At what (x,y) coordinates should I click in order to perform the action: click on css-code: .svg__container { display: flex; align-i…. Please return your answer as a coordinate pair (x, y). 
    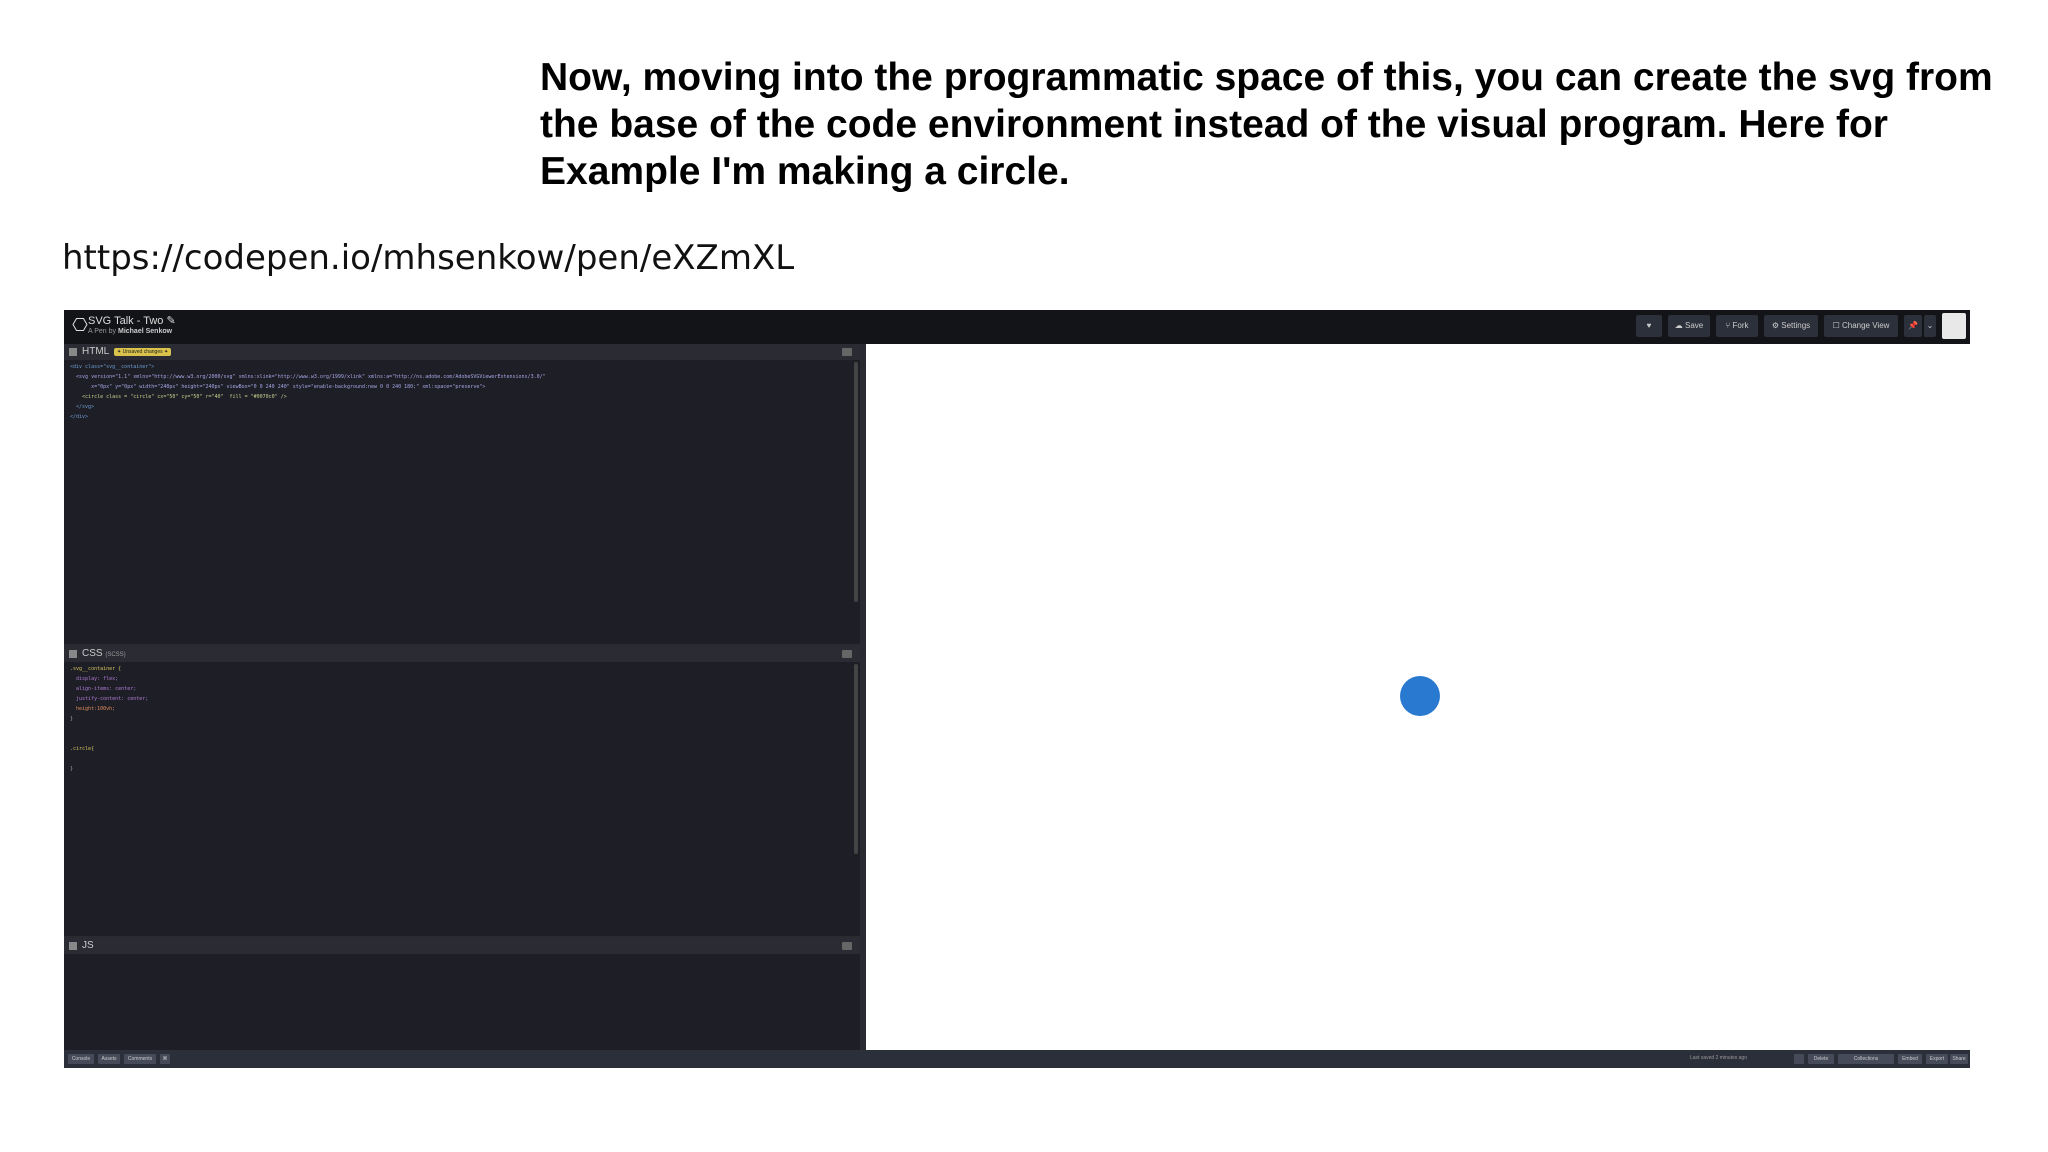
    Looking at the image, I should click on (109, 719).